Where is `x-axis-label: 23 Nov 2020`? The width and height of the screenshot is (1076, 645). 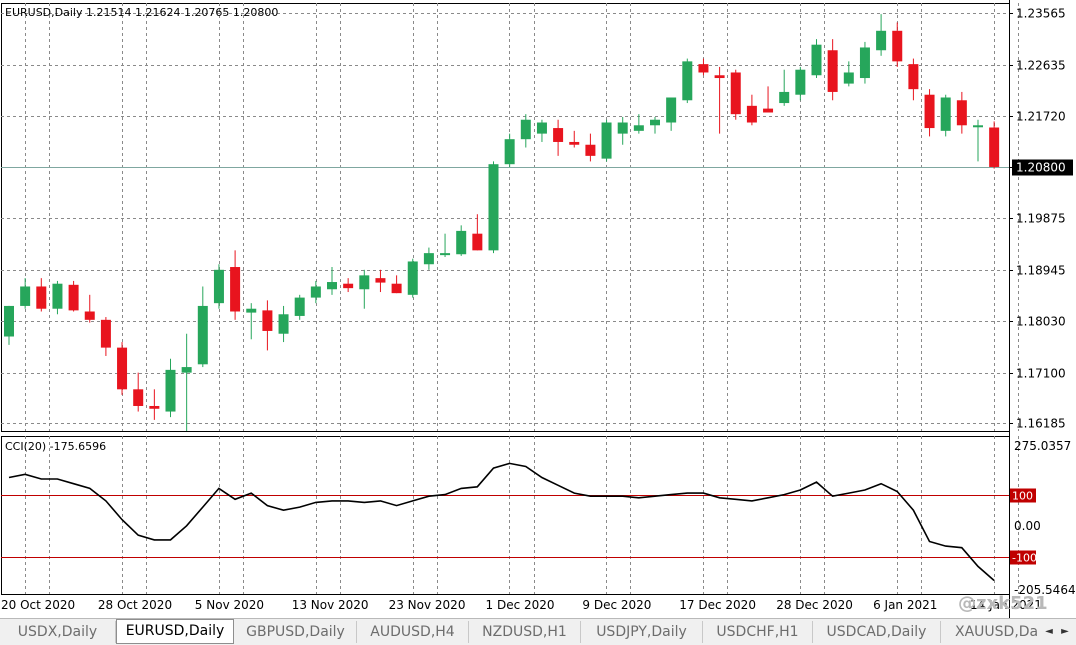 x-axis-label: 23 Nov 2020 is located at coordinates (427, 605).